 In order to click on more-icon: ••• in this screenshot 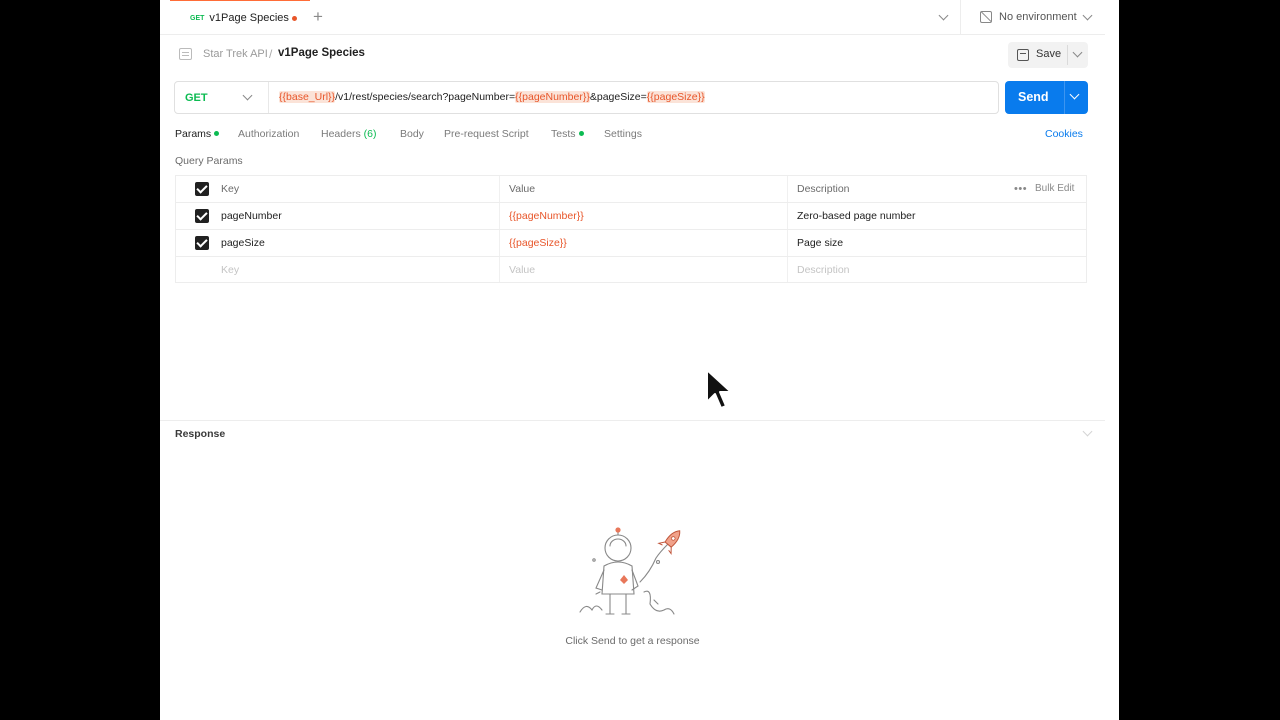, I will do `click(1020, 189)`.